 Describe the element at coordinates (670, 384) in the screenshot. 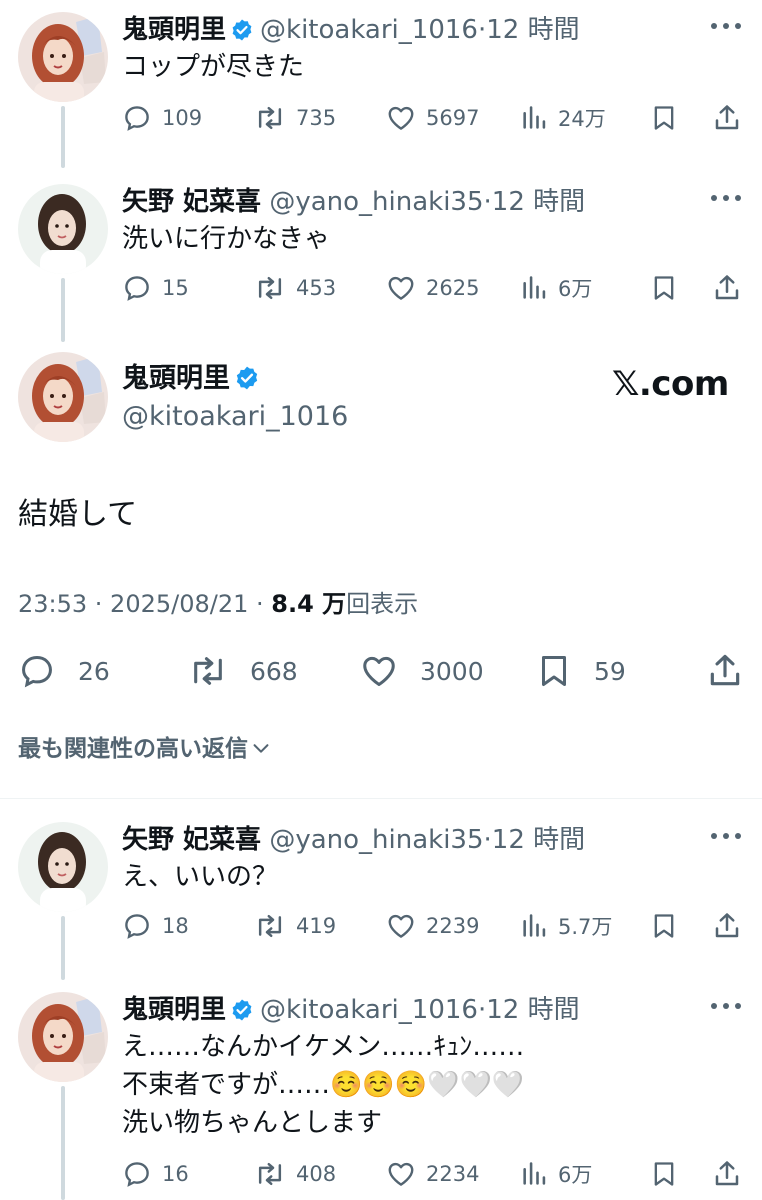

I see `x-com-watermark: 𝕏.com` at that location.